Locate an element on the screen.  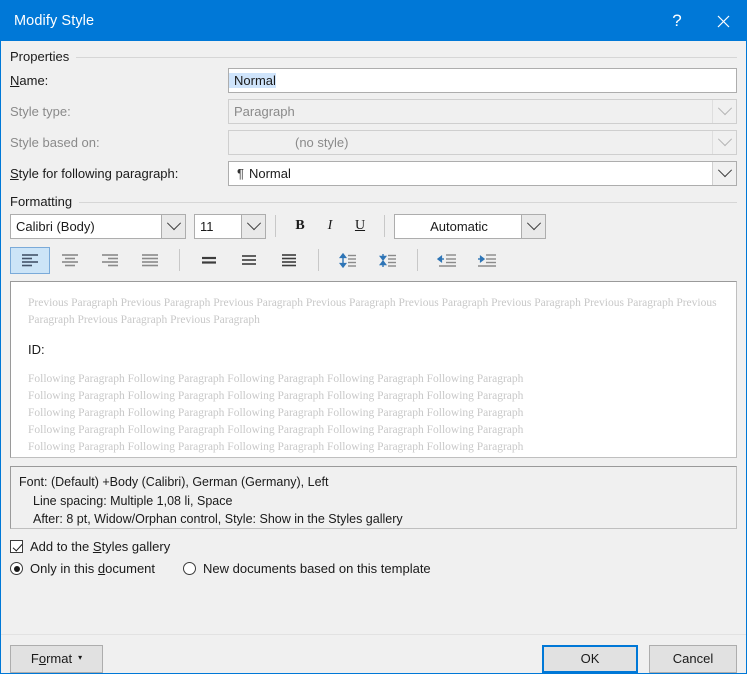
group-divider-line is located at coordinates (406, 57).